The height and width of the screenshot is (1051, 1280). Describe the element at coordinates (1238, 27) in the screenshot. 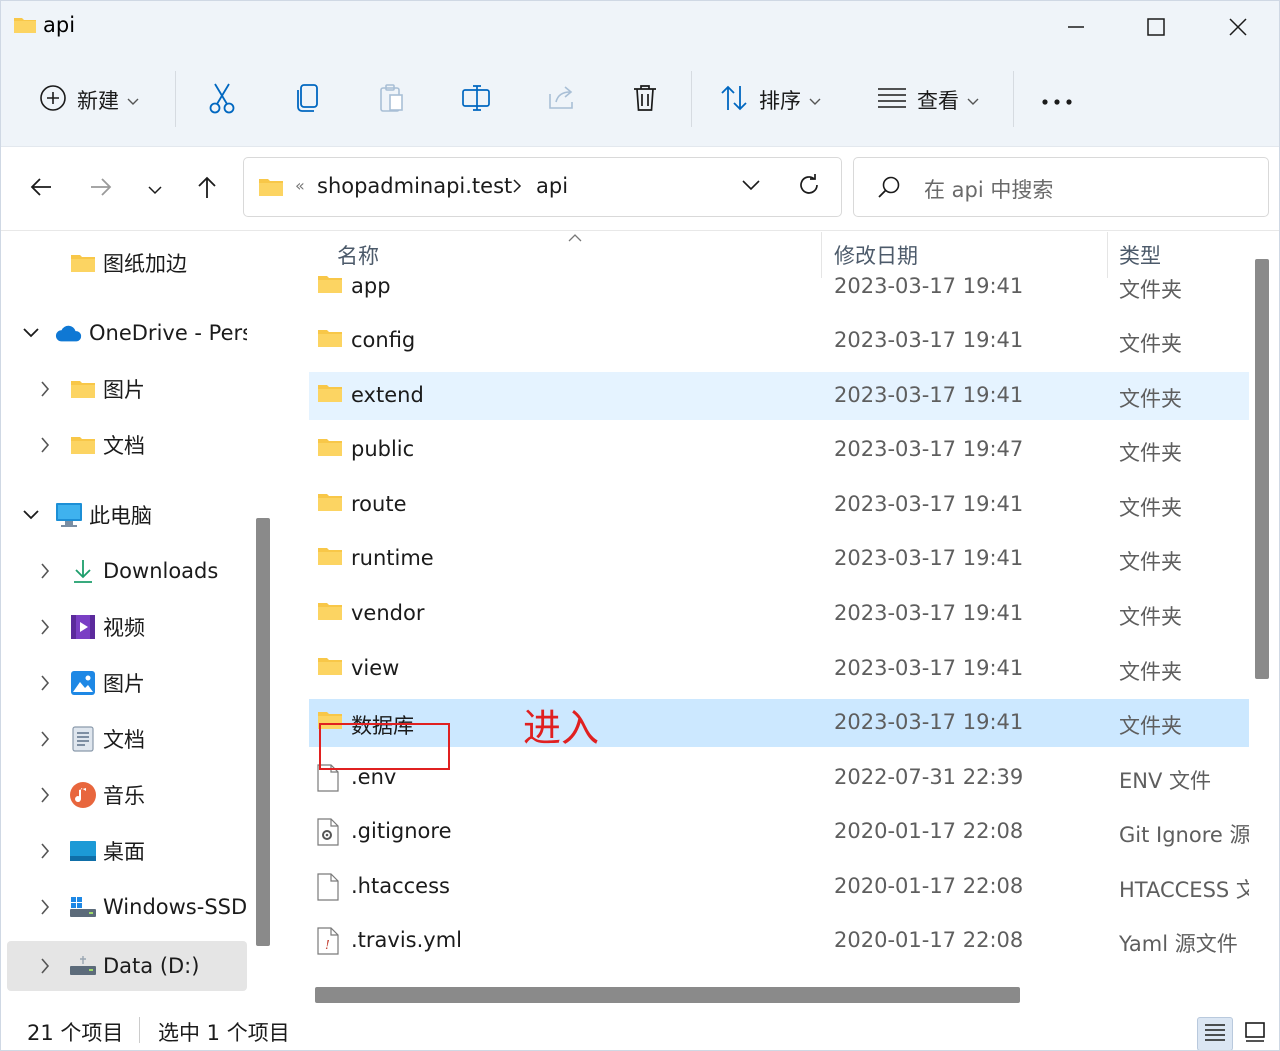

I see `close-button` at that location.